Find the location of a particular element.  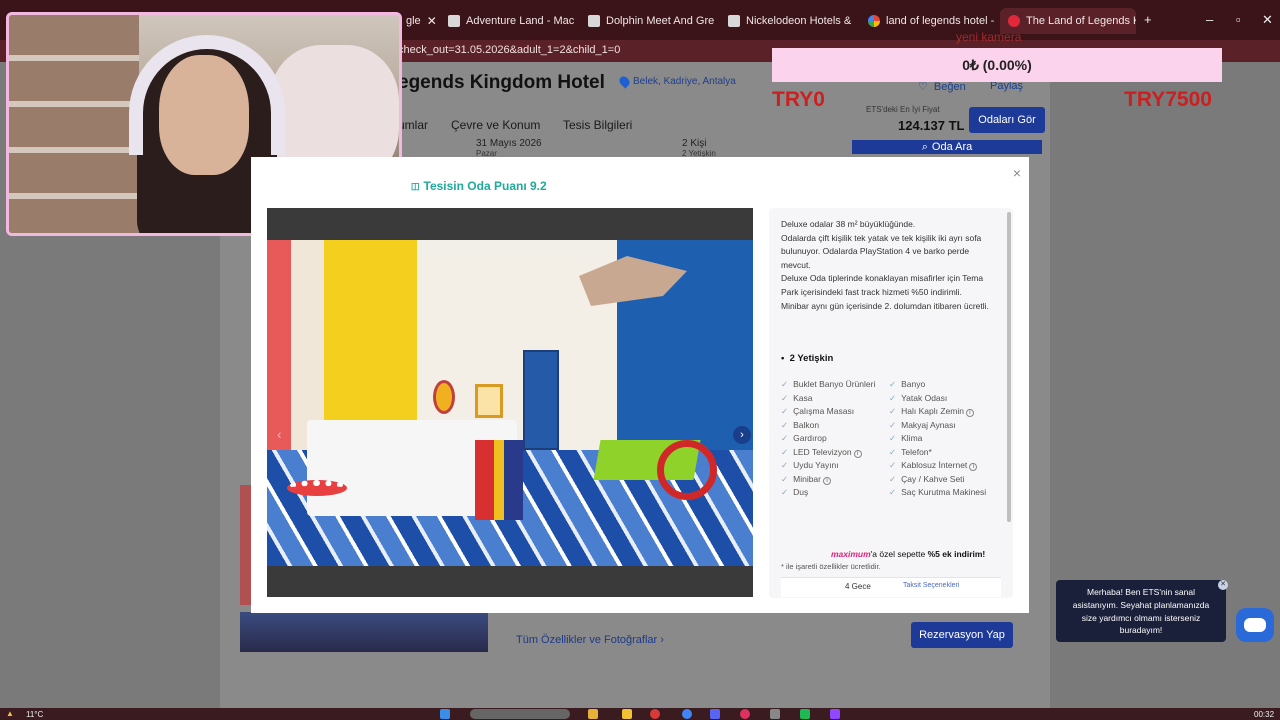

scrollbar is located at coordinates (1009, 367).